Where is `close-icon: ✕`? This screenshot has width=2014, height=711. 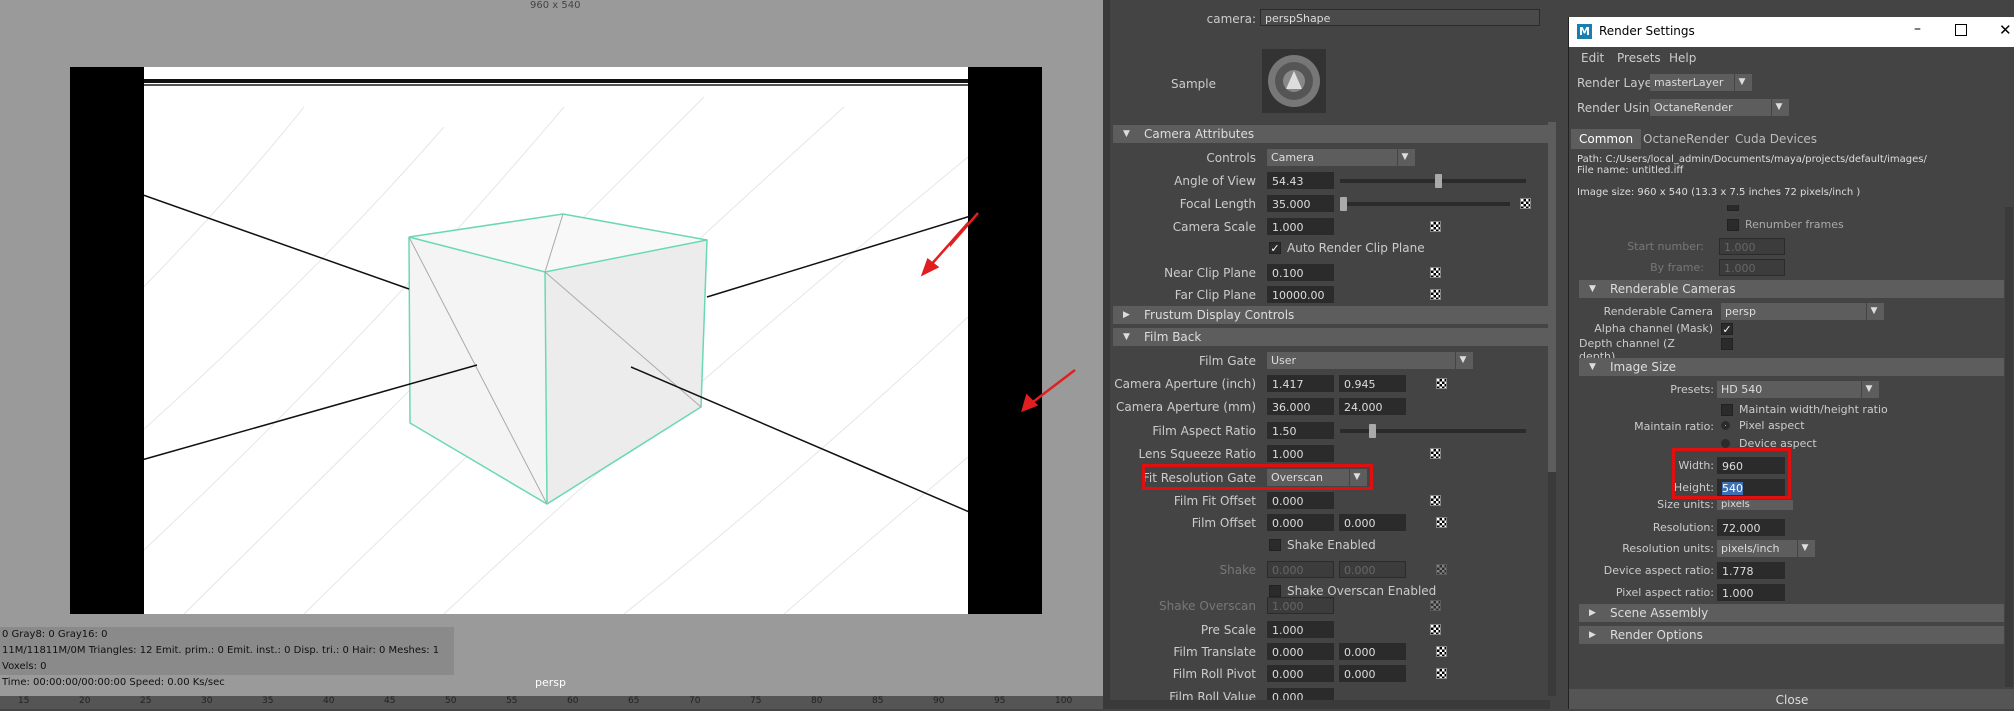
close-icon: ✕ is located at coordinates (2005, 30).